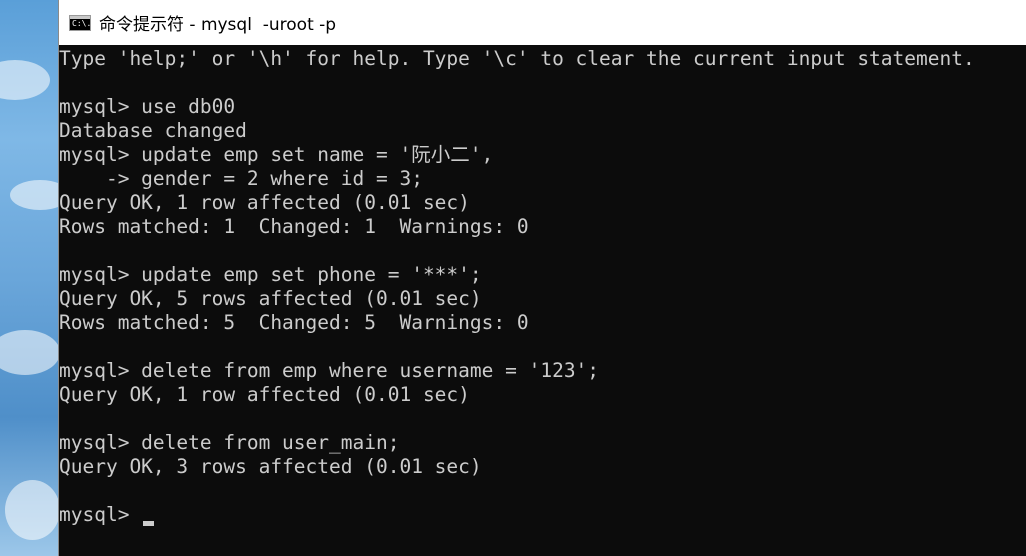  Describe the element at coordinates (270, 298) in the screenshot. I see `console-line: Query OK, 5 rows affected (0.01 sec)` at that location.